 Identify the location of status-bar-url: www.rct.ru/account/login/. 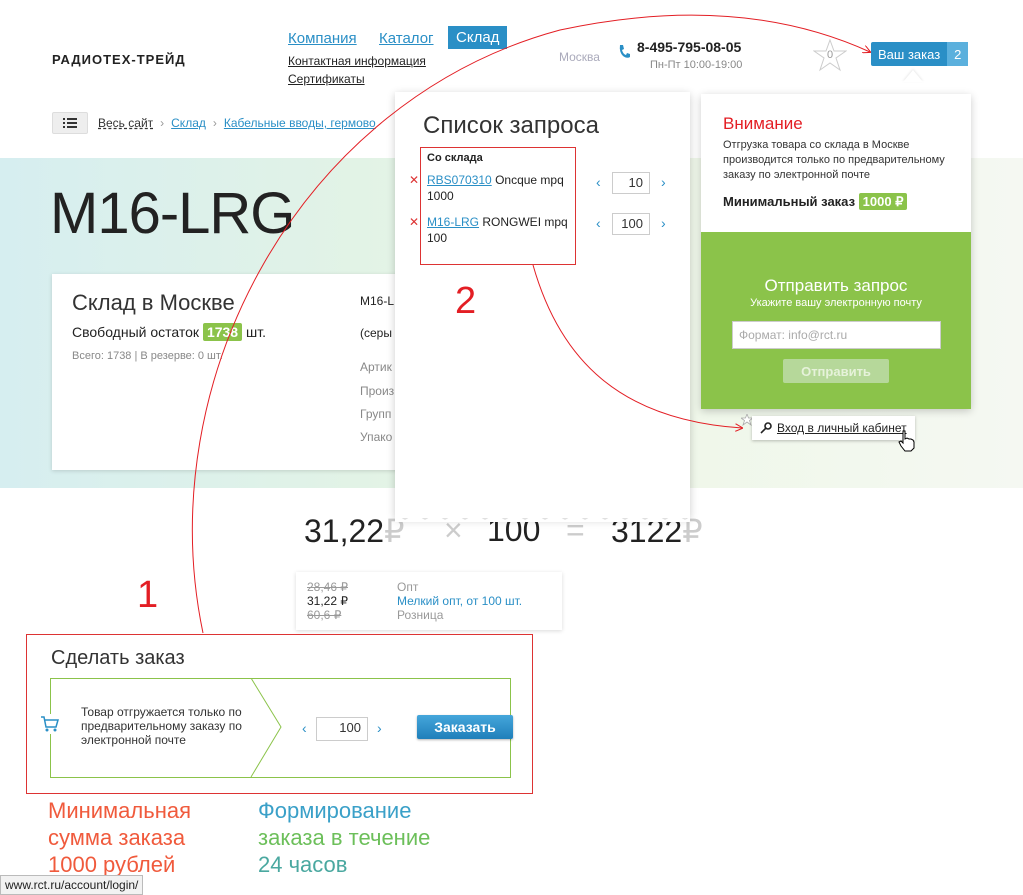
(72, 885).